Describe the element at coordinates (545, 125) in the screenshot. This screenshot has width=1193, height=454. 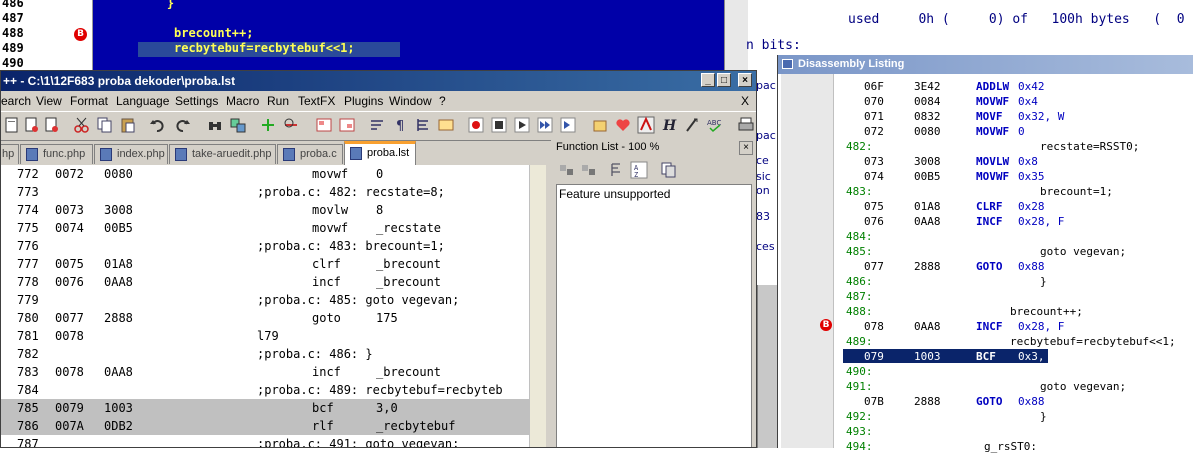
I see `run-macro-multiple-icon` at that location.